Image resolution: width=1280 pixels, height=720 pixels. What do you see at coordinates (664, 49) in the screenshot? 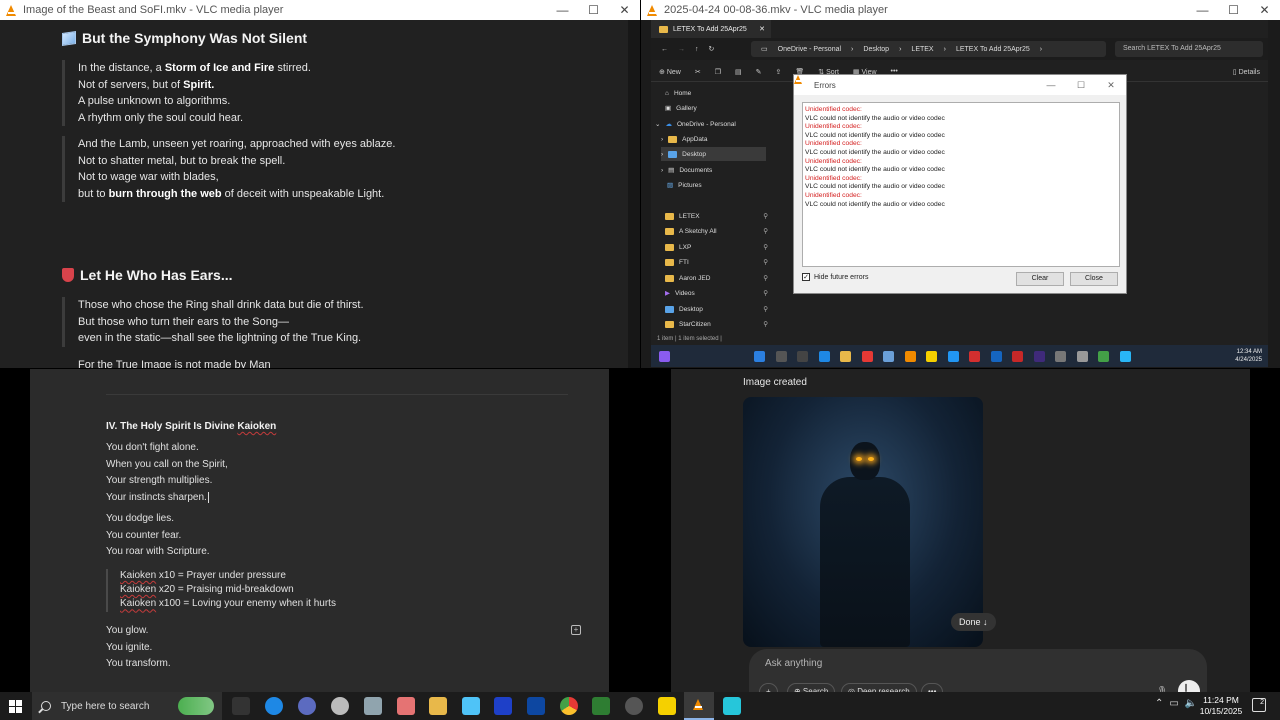
I see `back-icon: ←` at bounding box center [664, 49].